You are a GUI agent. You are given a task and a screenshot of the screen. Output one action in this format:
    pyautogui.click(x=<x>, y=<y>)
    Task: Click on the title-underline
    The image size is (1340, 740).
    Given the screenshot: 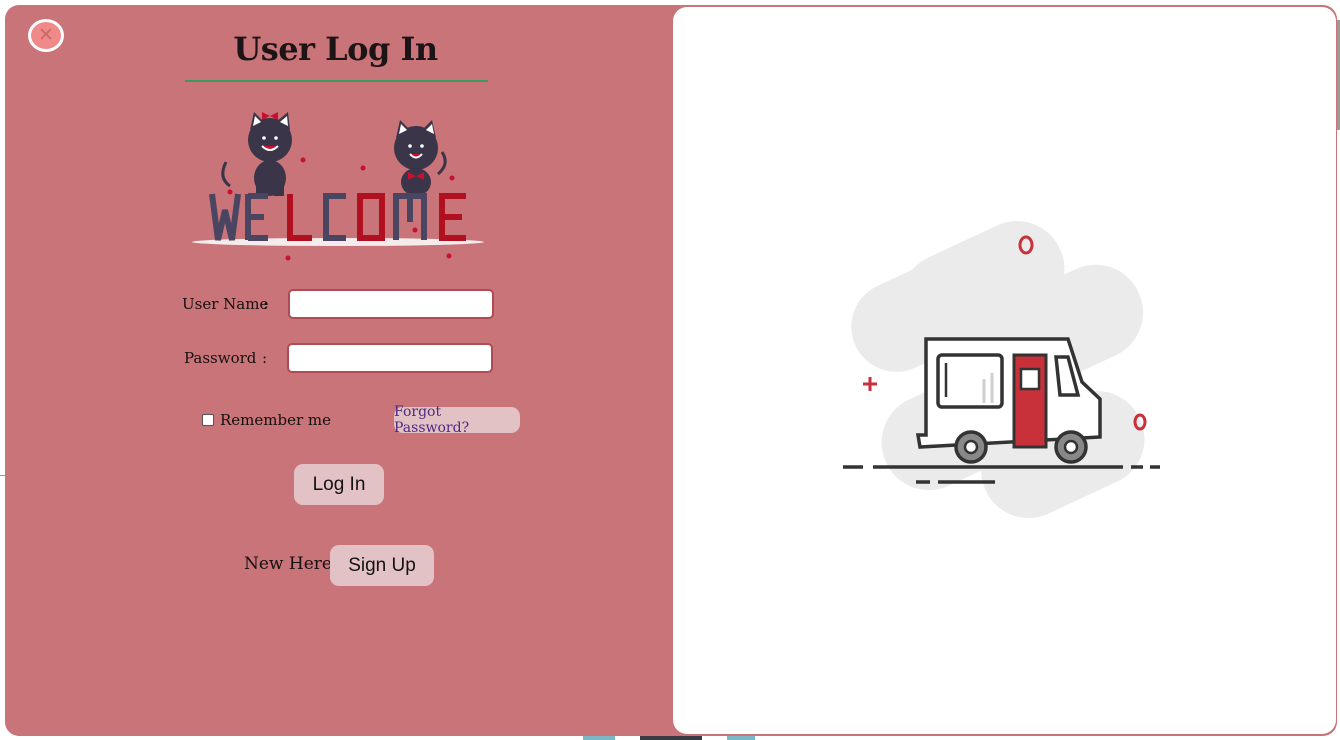 What is the action you would take?
    pyautogui.click(x=336, y=81)
    